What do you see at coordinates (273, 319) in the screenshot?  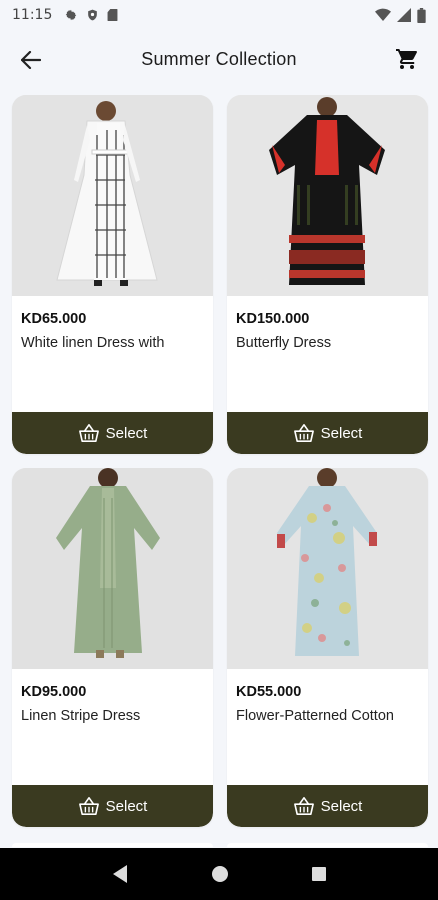 I see `product-price: KD150.000` at bounding box center [273, 319].